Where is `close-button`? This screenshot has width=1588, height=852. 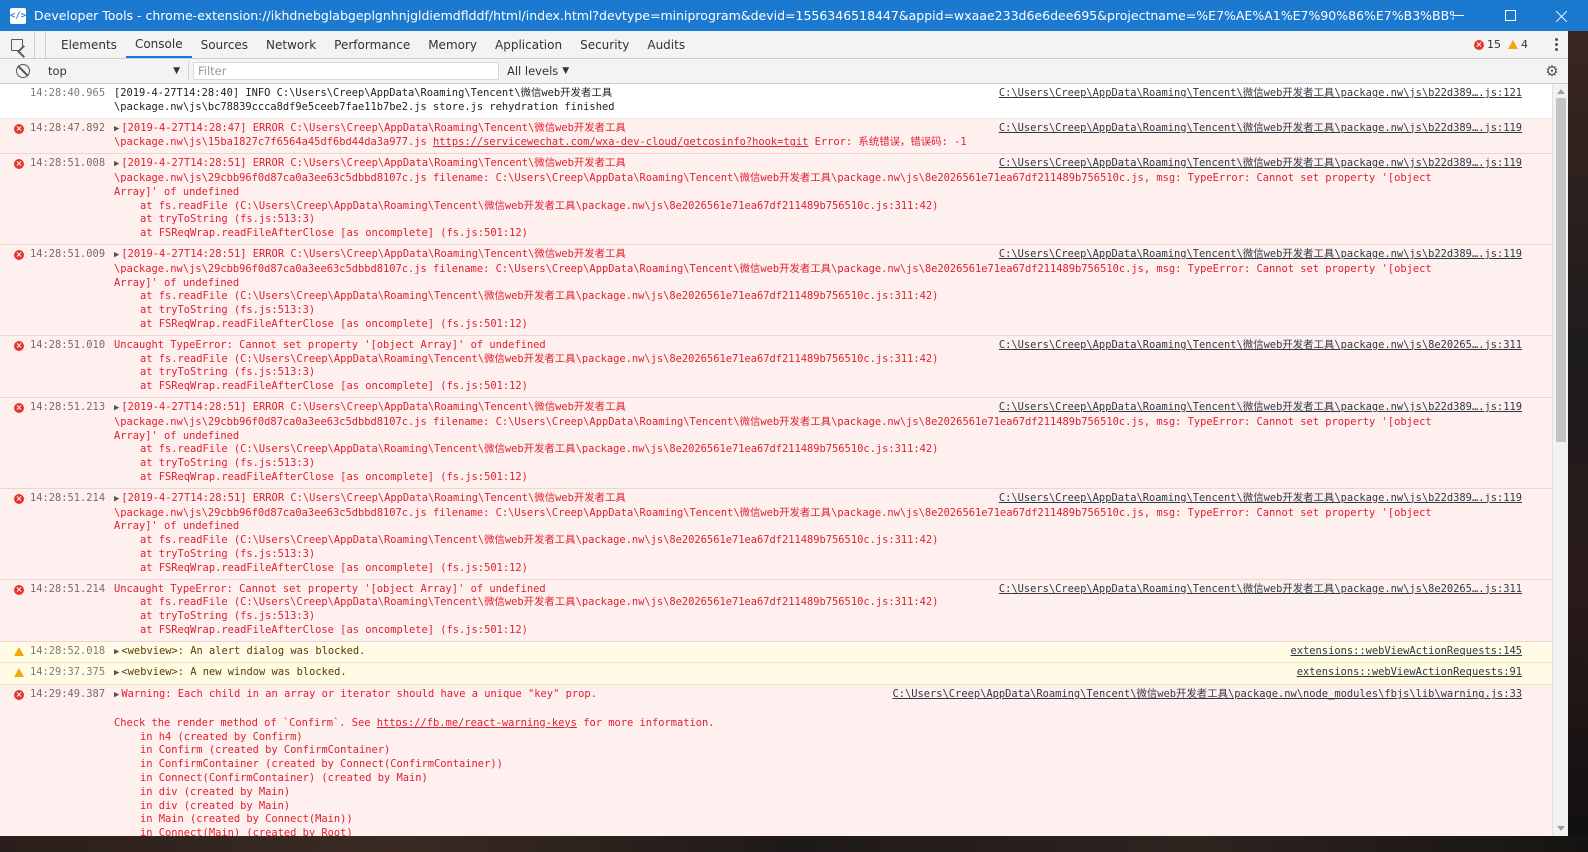 close-button is located at coordinates (1562, 15).